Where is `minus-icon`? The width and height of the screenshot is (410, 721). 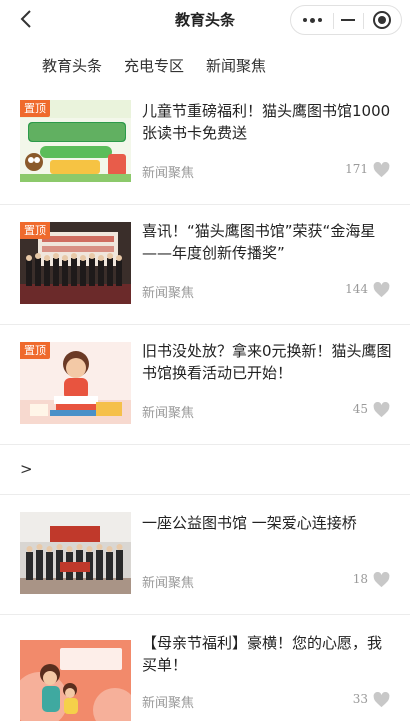 minus-icon is located at coordinates (348, 20).